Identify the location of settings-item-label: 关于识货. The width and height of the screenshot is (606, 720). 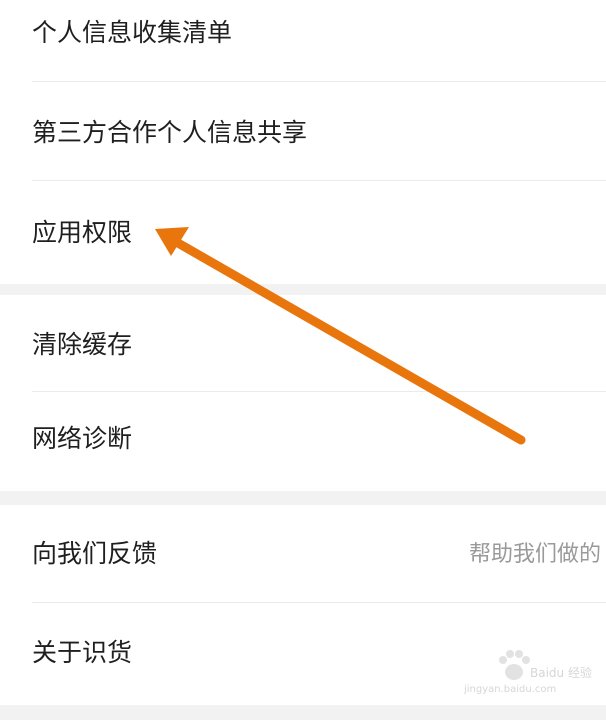
(82, 652).